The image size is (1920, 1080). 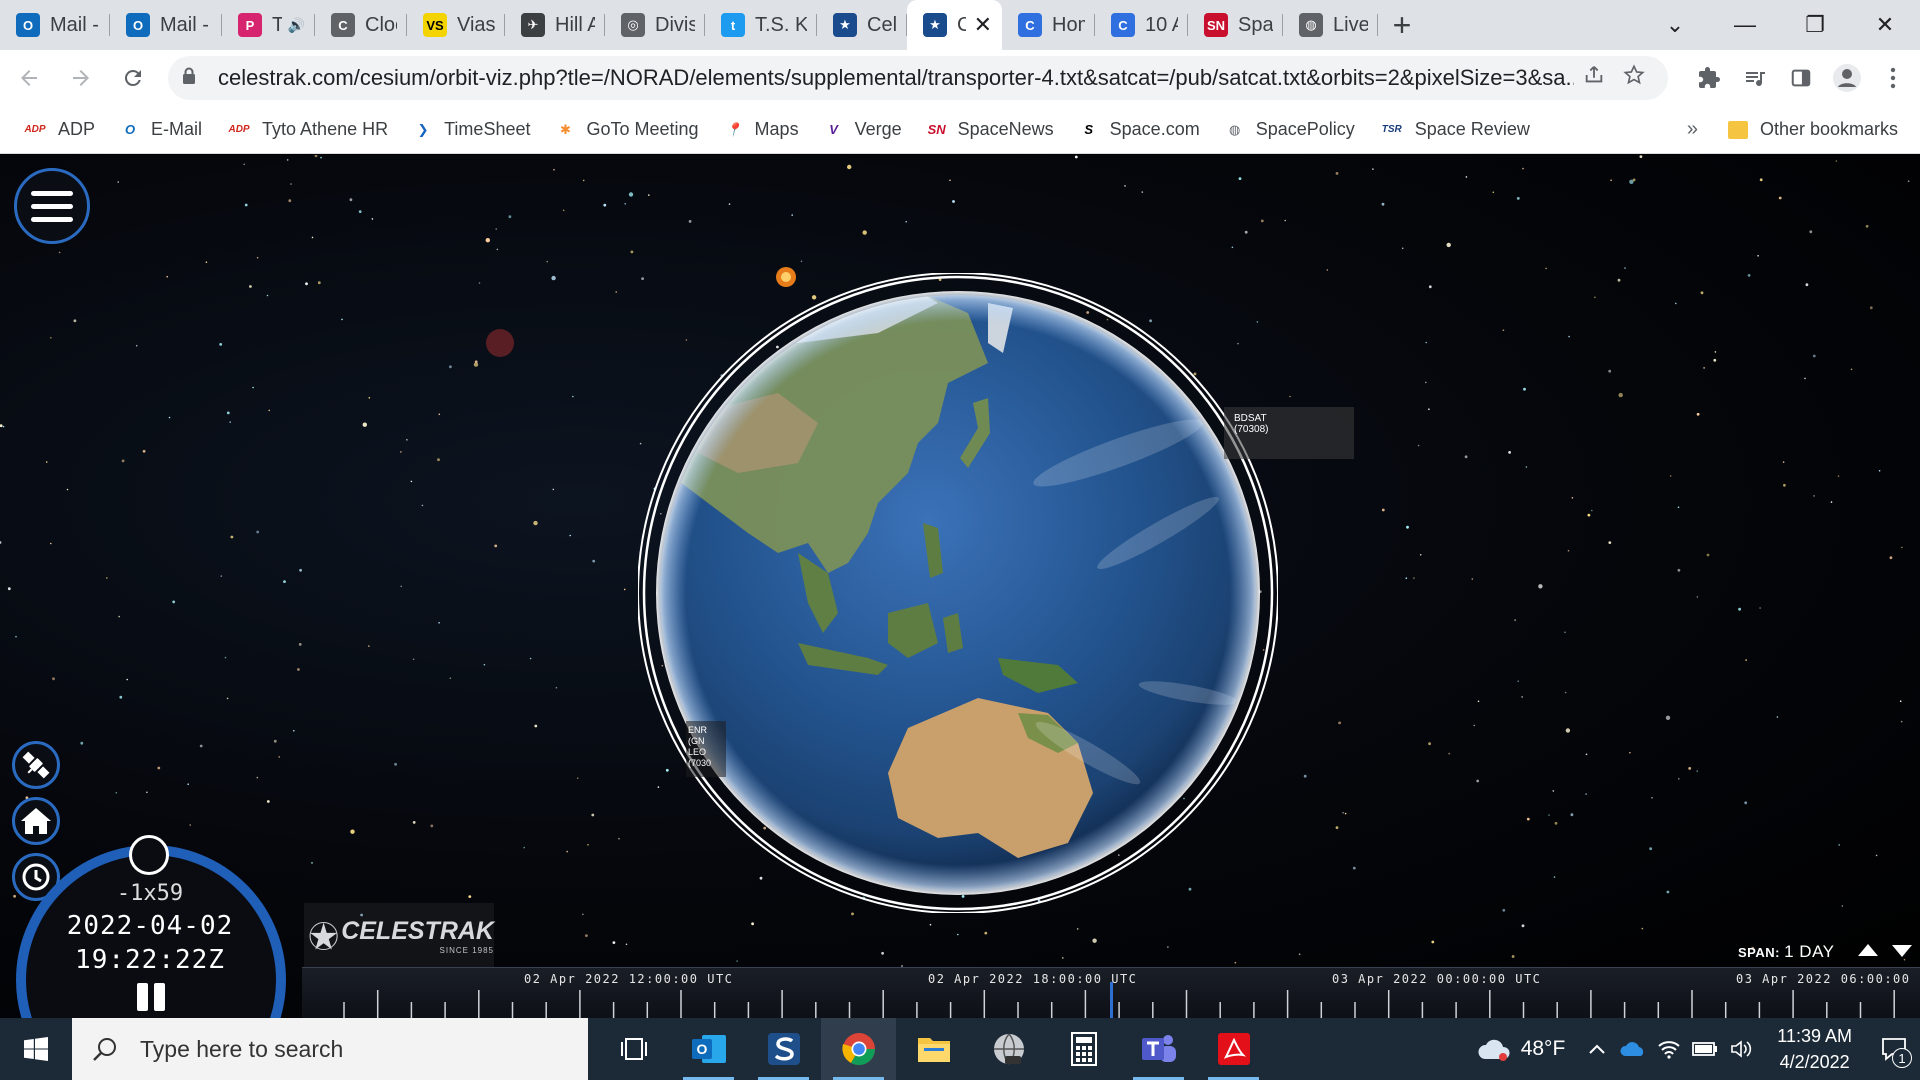 I want to click on extensions-button, so click(x=1709, y=78).